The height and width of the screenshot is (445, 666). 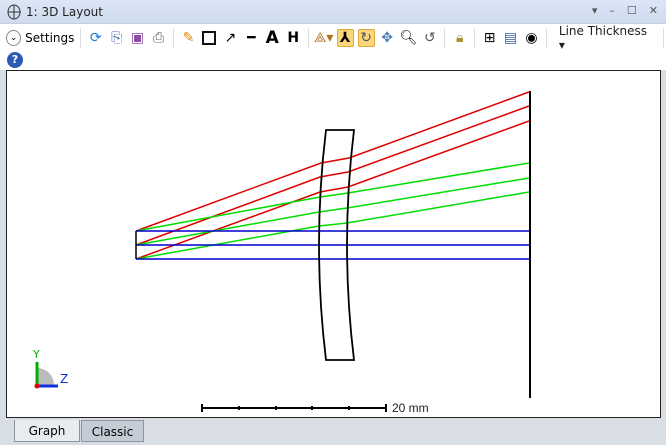 What do you see at coordinates (230, 38) in the screenshot?
I see `arrow-icon: ↗` at bounding box center [230, 38].